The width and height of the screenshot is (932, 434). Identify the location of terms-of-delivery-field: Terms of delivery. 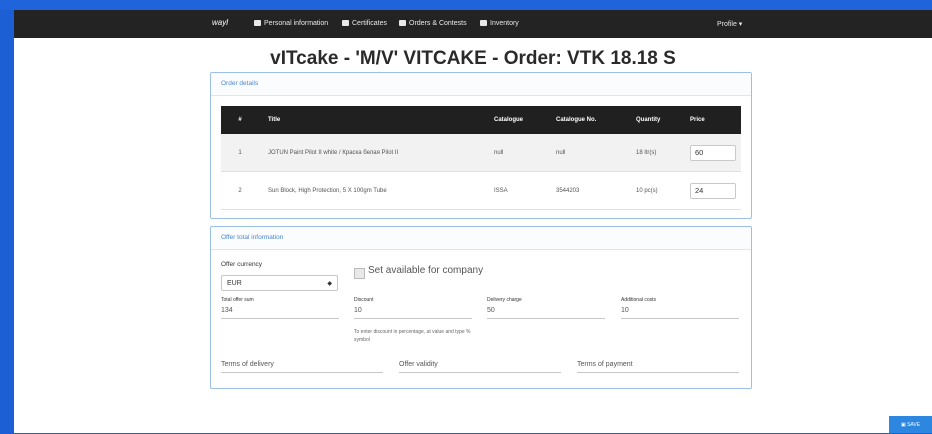
(302, 365).